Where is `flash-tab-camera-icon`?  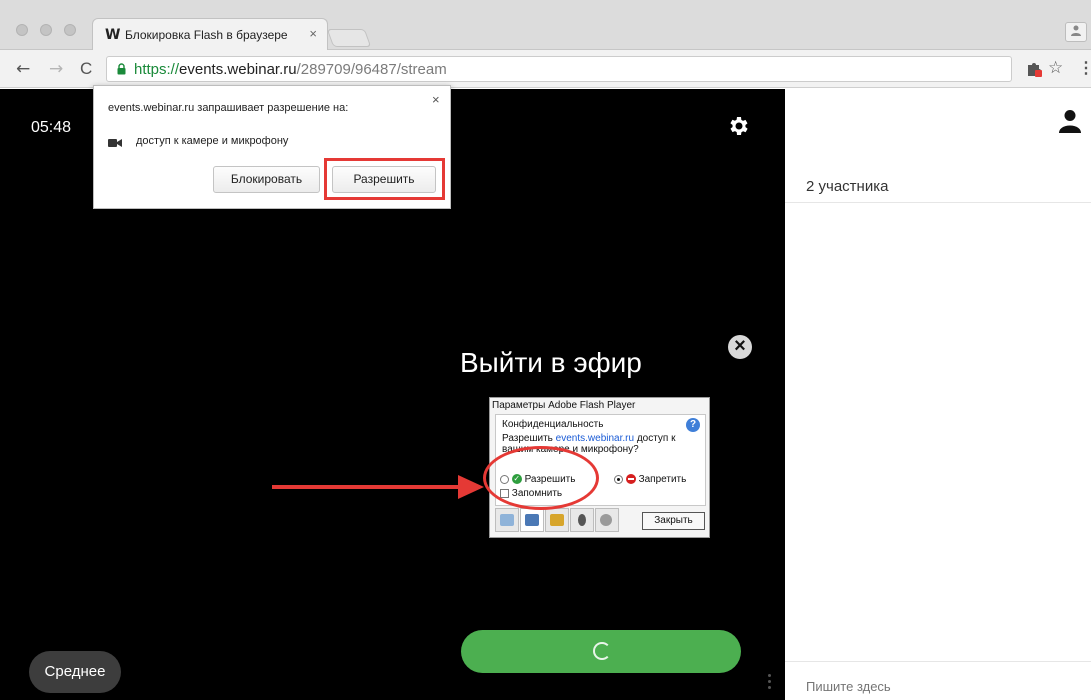 flash-tab-camera-icon is located at coordinates (607, 520).